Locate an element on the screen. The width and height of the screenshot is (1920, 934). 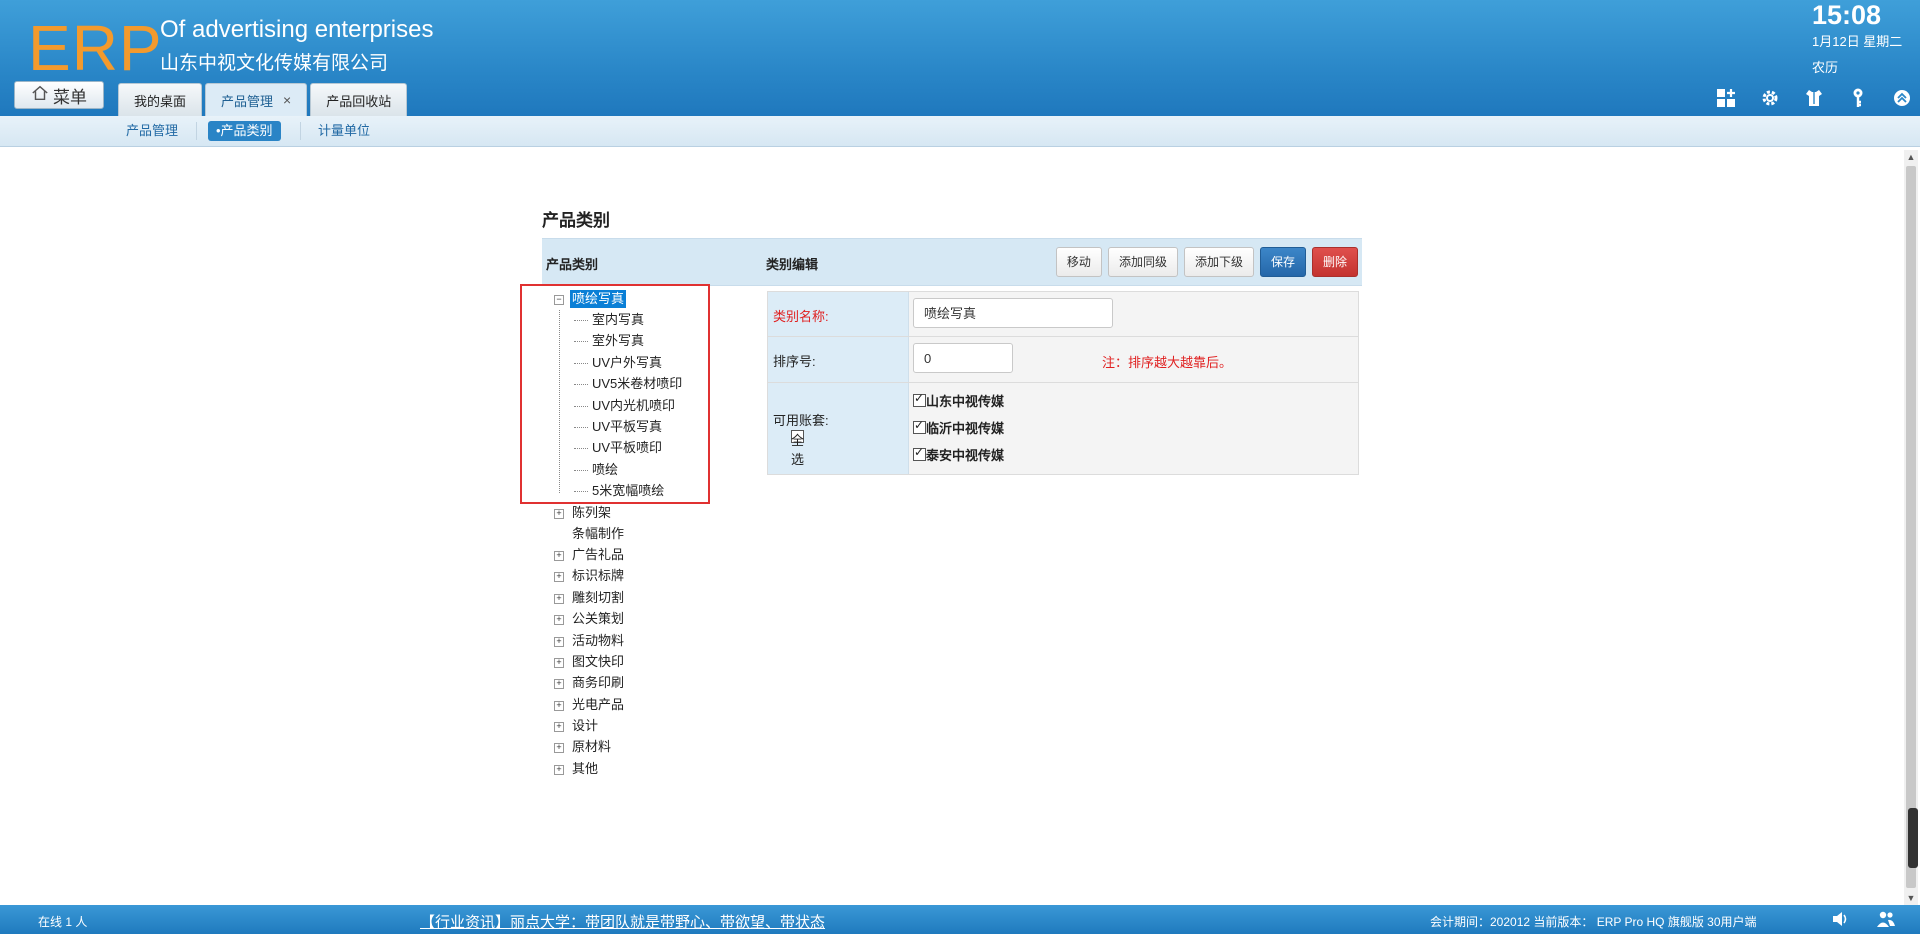
move-button: 移动 is located at coordinates (1078, 262).